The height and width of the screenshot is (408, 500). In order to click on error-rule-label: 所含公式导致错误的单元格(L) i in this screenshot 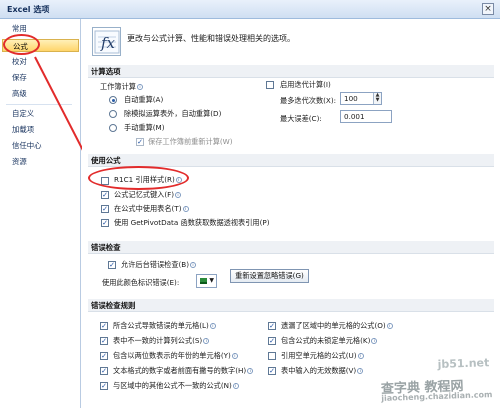, I will do `click(164, 326)`.